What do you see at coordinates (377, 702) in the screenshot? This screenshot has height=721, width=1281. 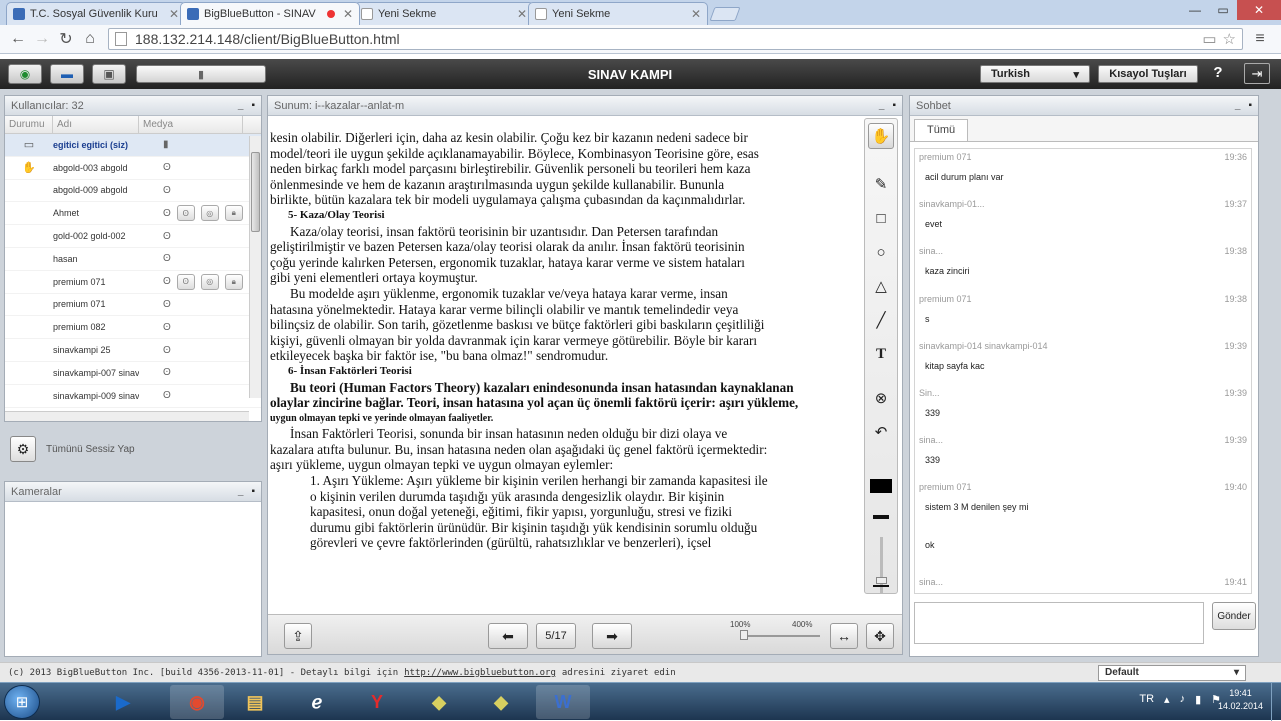 I see `yandex-icon: Y` at bounding box center [377, 702].